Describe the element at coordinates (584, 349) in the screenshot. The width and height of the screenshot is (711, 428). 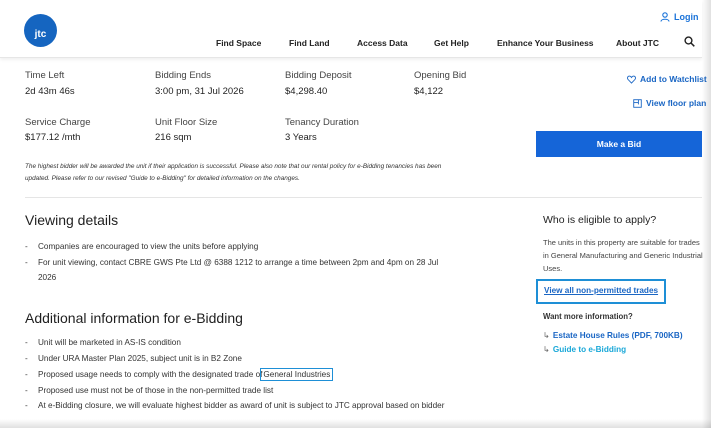
I see `guide-to-ebidding-link: ↳ Guide to e-Bidding` at that location.